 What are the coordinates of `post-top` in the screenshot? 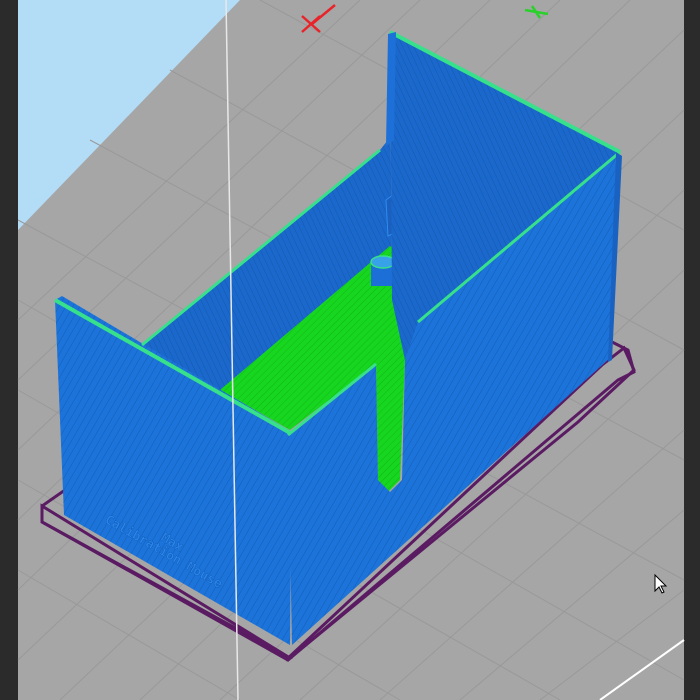 It's located at (383, 262).